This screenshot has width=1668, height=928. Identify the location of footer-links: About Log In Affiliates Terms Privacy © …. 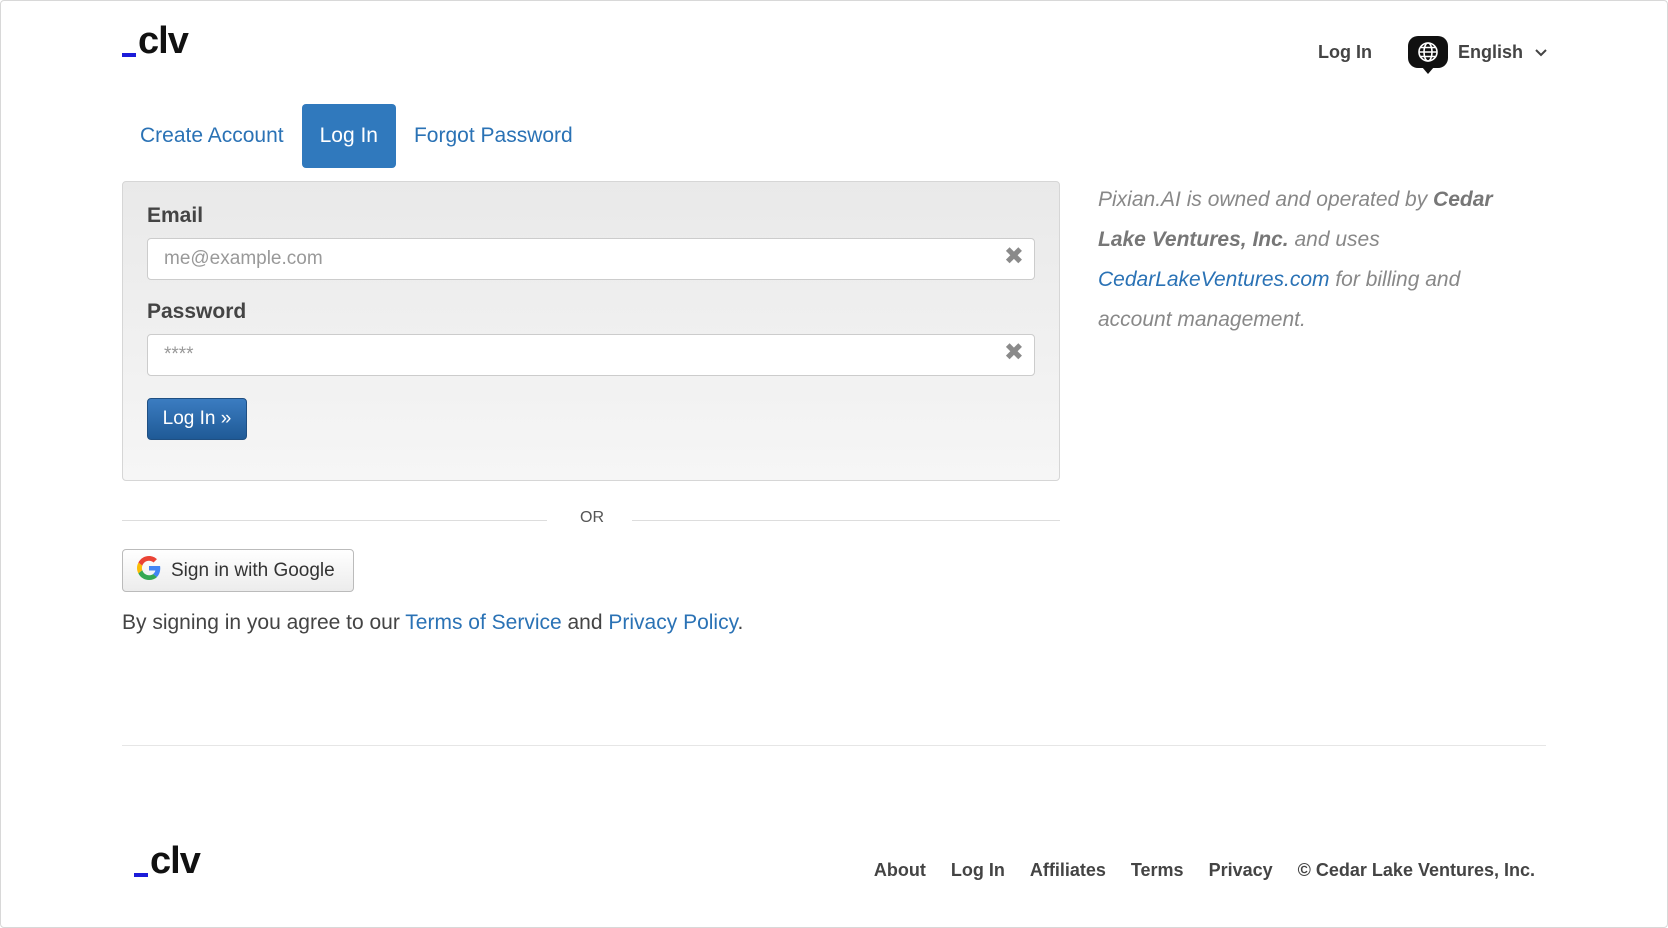
(1204, 870).